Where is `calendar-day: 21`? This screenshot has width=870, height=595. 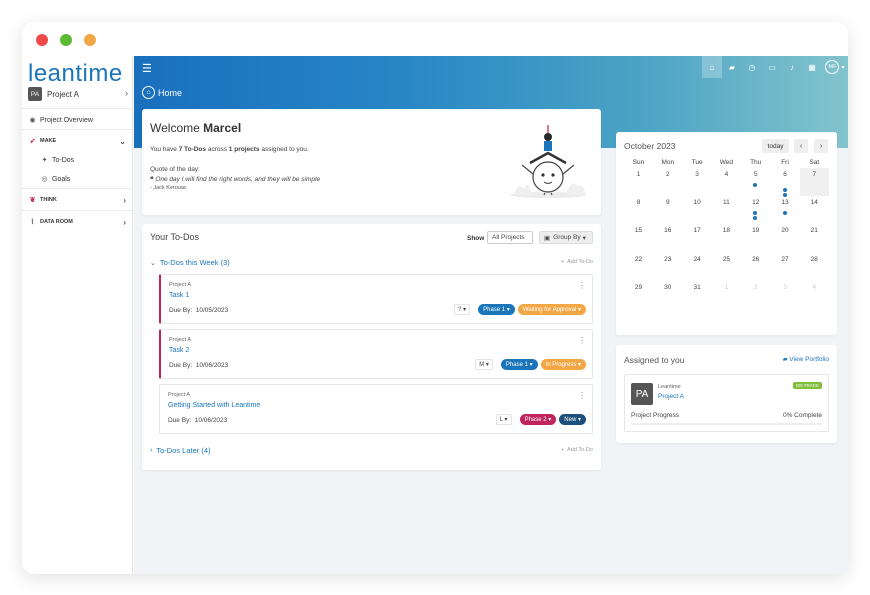
calendar-day: 21 is located at coordinates (814, 238).